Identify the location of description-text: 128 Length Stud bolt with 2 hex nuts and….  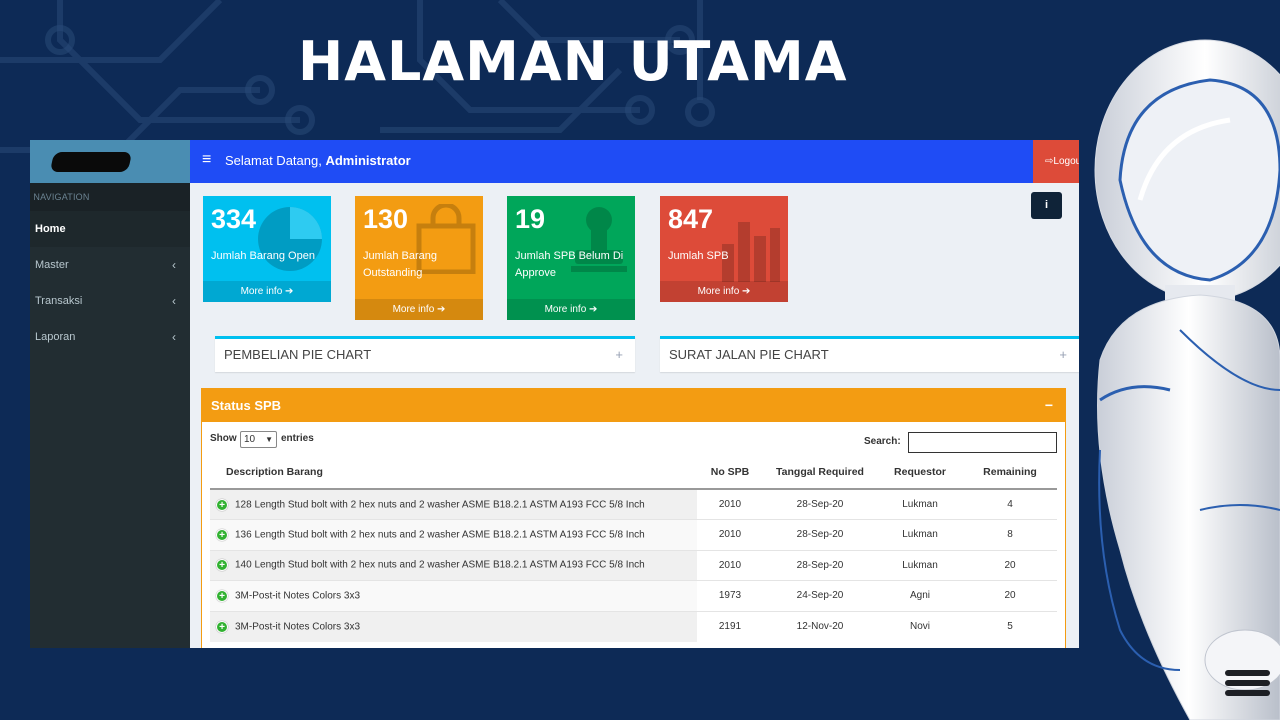
(440, 505).